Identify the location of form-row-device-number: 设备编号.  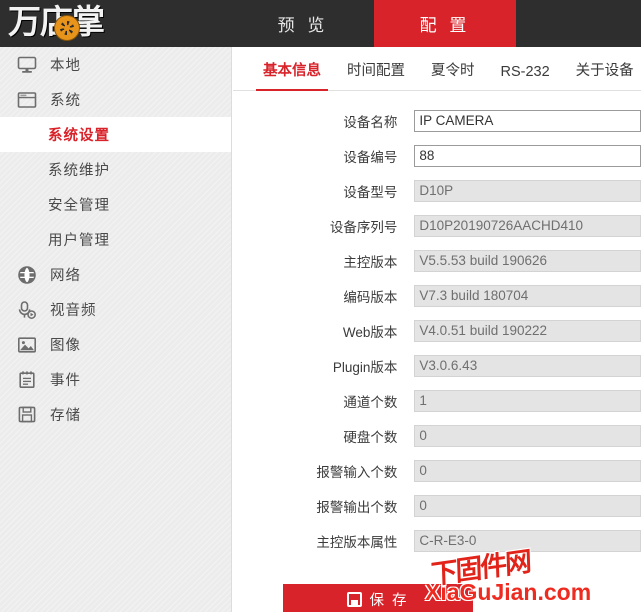
(437, 155).